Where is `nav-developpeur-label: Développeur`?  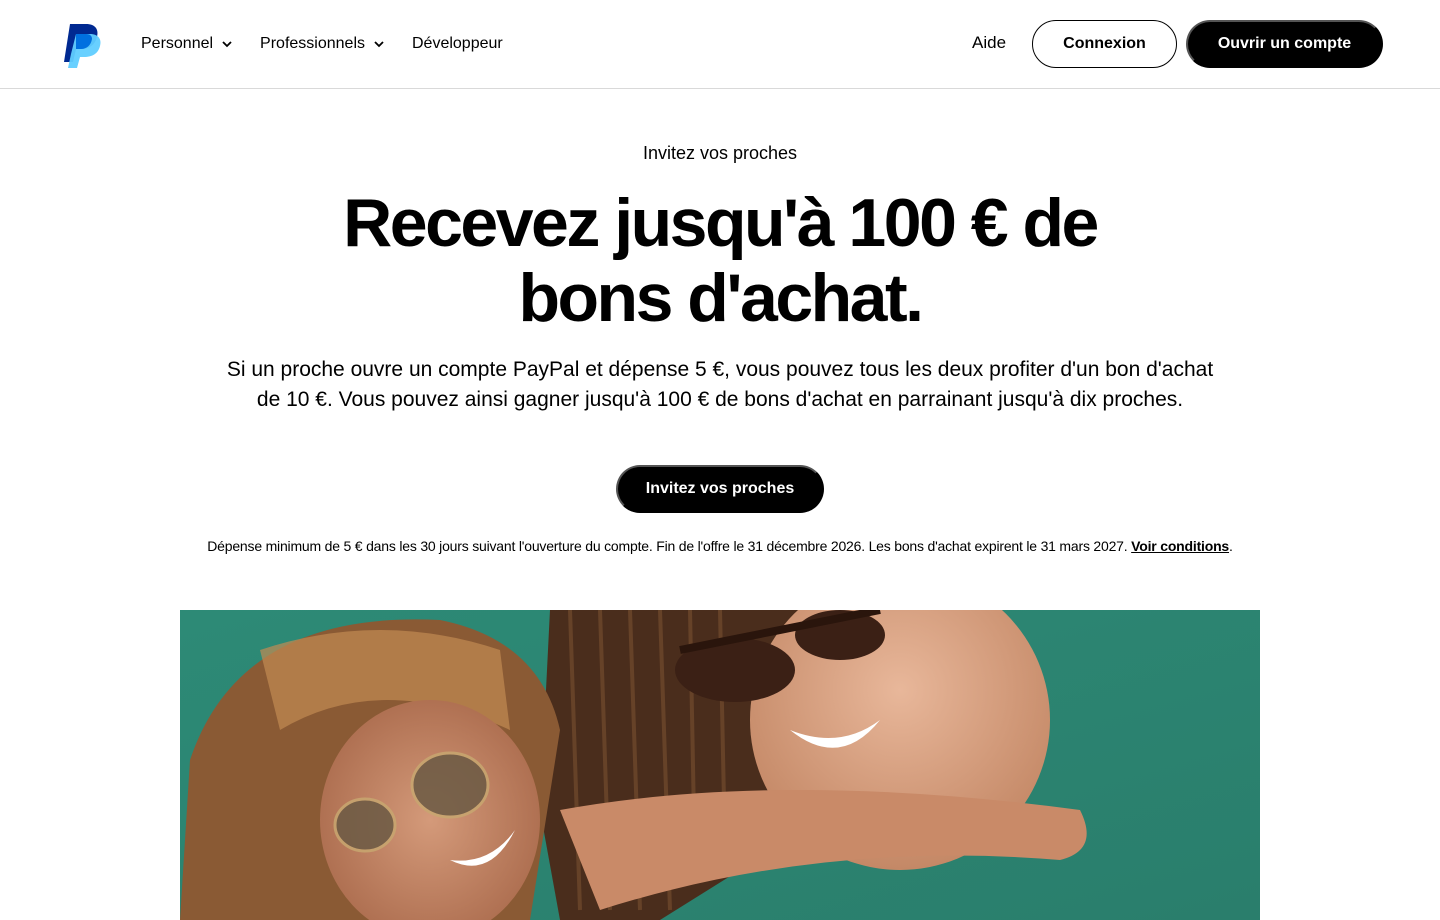 nav-developpeur-label: Développeur is located at coordinates (457, 43).